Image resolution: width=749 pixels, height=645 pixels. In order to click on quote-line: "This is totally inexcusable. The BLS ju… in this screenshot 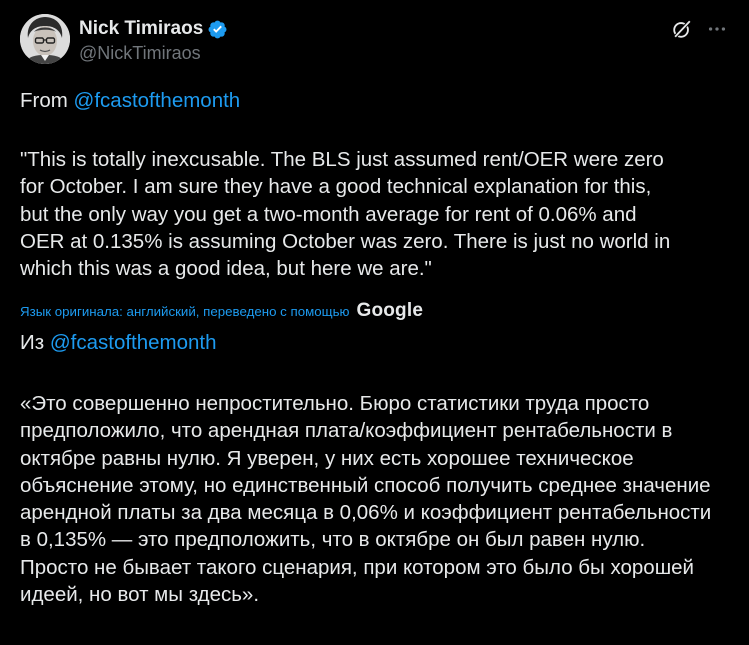, I will do `click(342, 159)`.